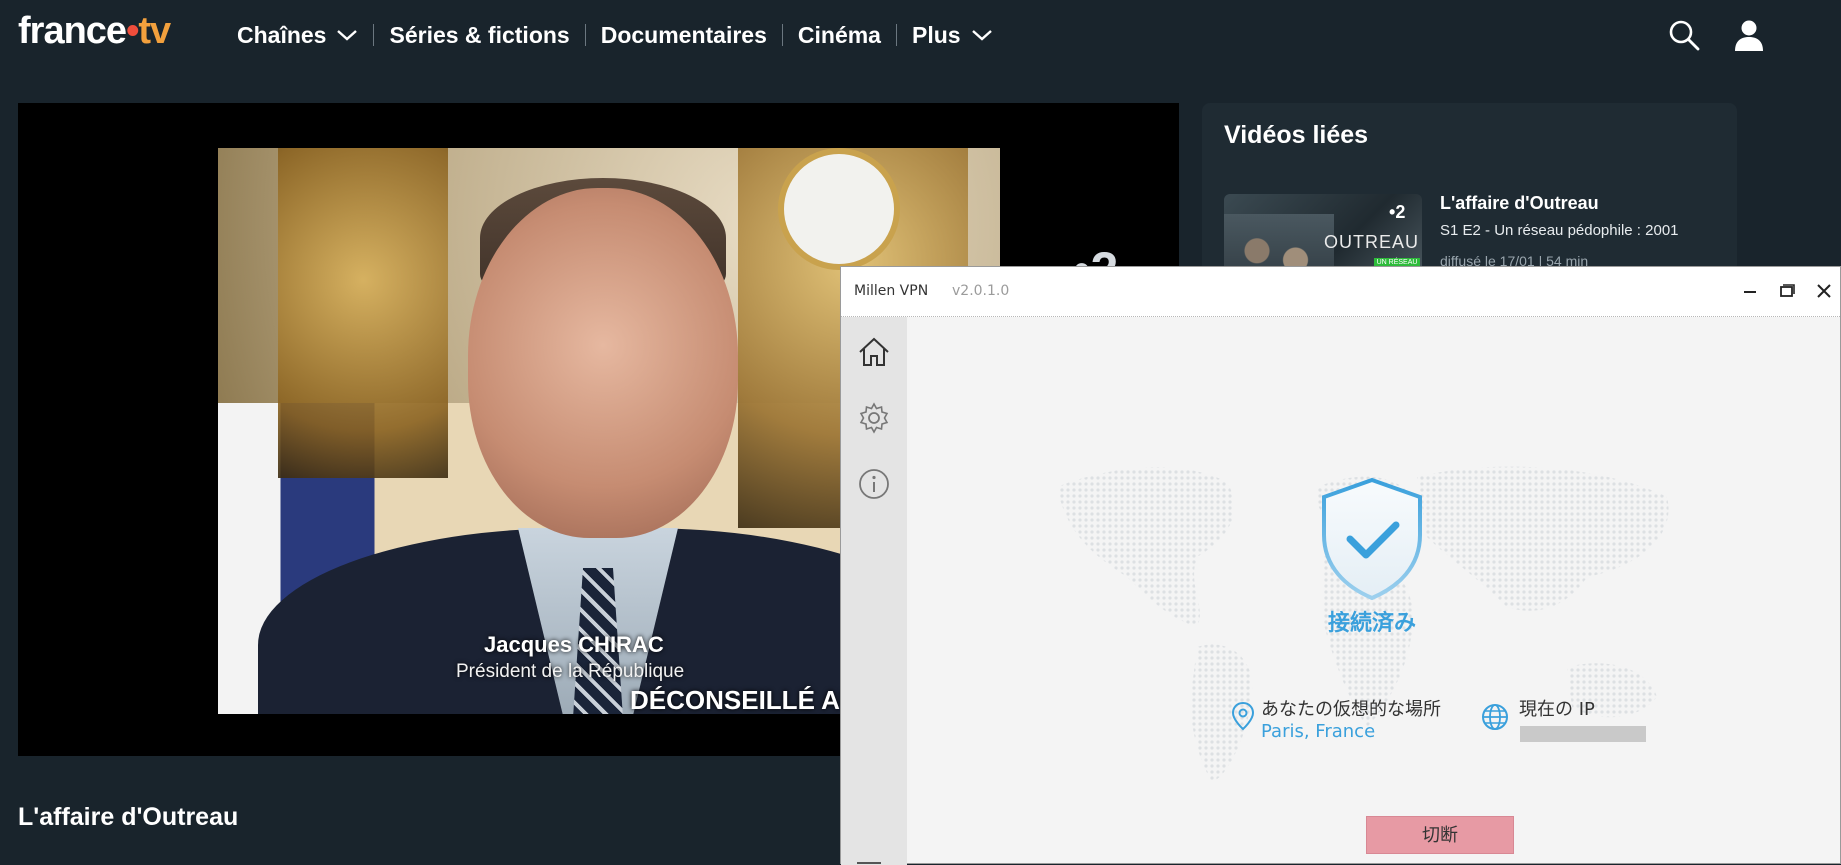 This screenshot has height=865, width=1841. What do you see at coordinates (874, 484) in the screenshot?
I see `info-icon` at bounding box center [874, 484].